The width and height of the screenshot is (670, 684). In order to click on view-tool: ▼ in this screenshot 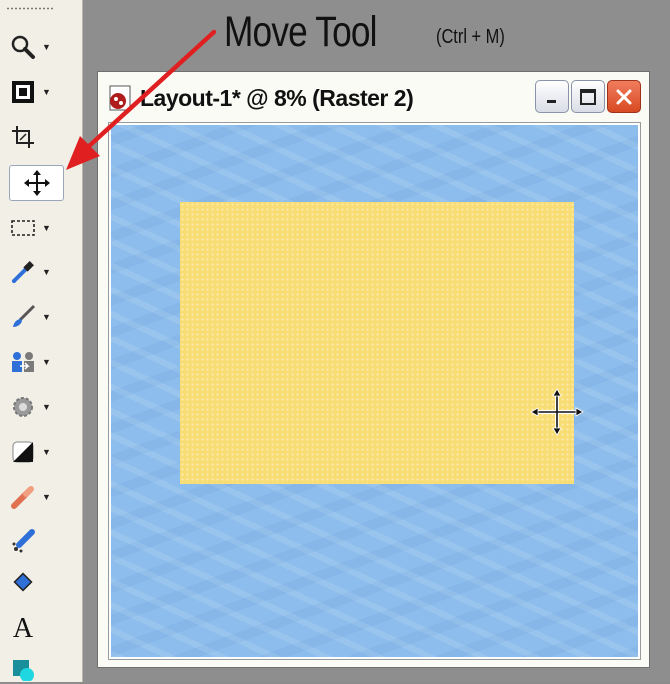, I will do `click(37, 92)`.